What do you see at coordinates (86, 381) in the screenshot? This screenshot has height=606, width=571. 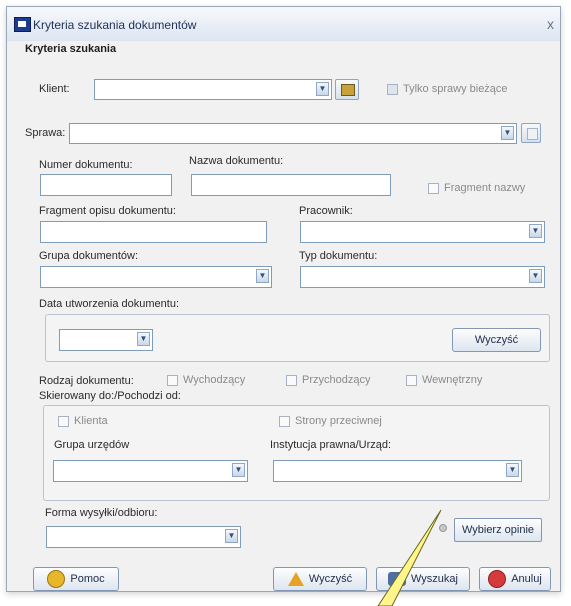 I see `rodzaj-label: Rodzaj dokumentu:` at bounding box center [86, 381].